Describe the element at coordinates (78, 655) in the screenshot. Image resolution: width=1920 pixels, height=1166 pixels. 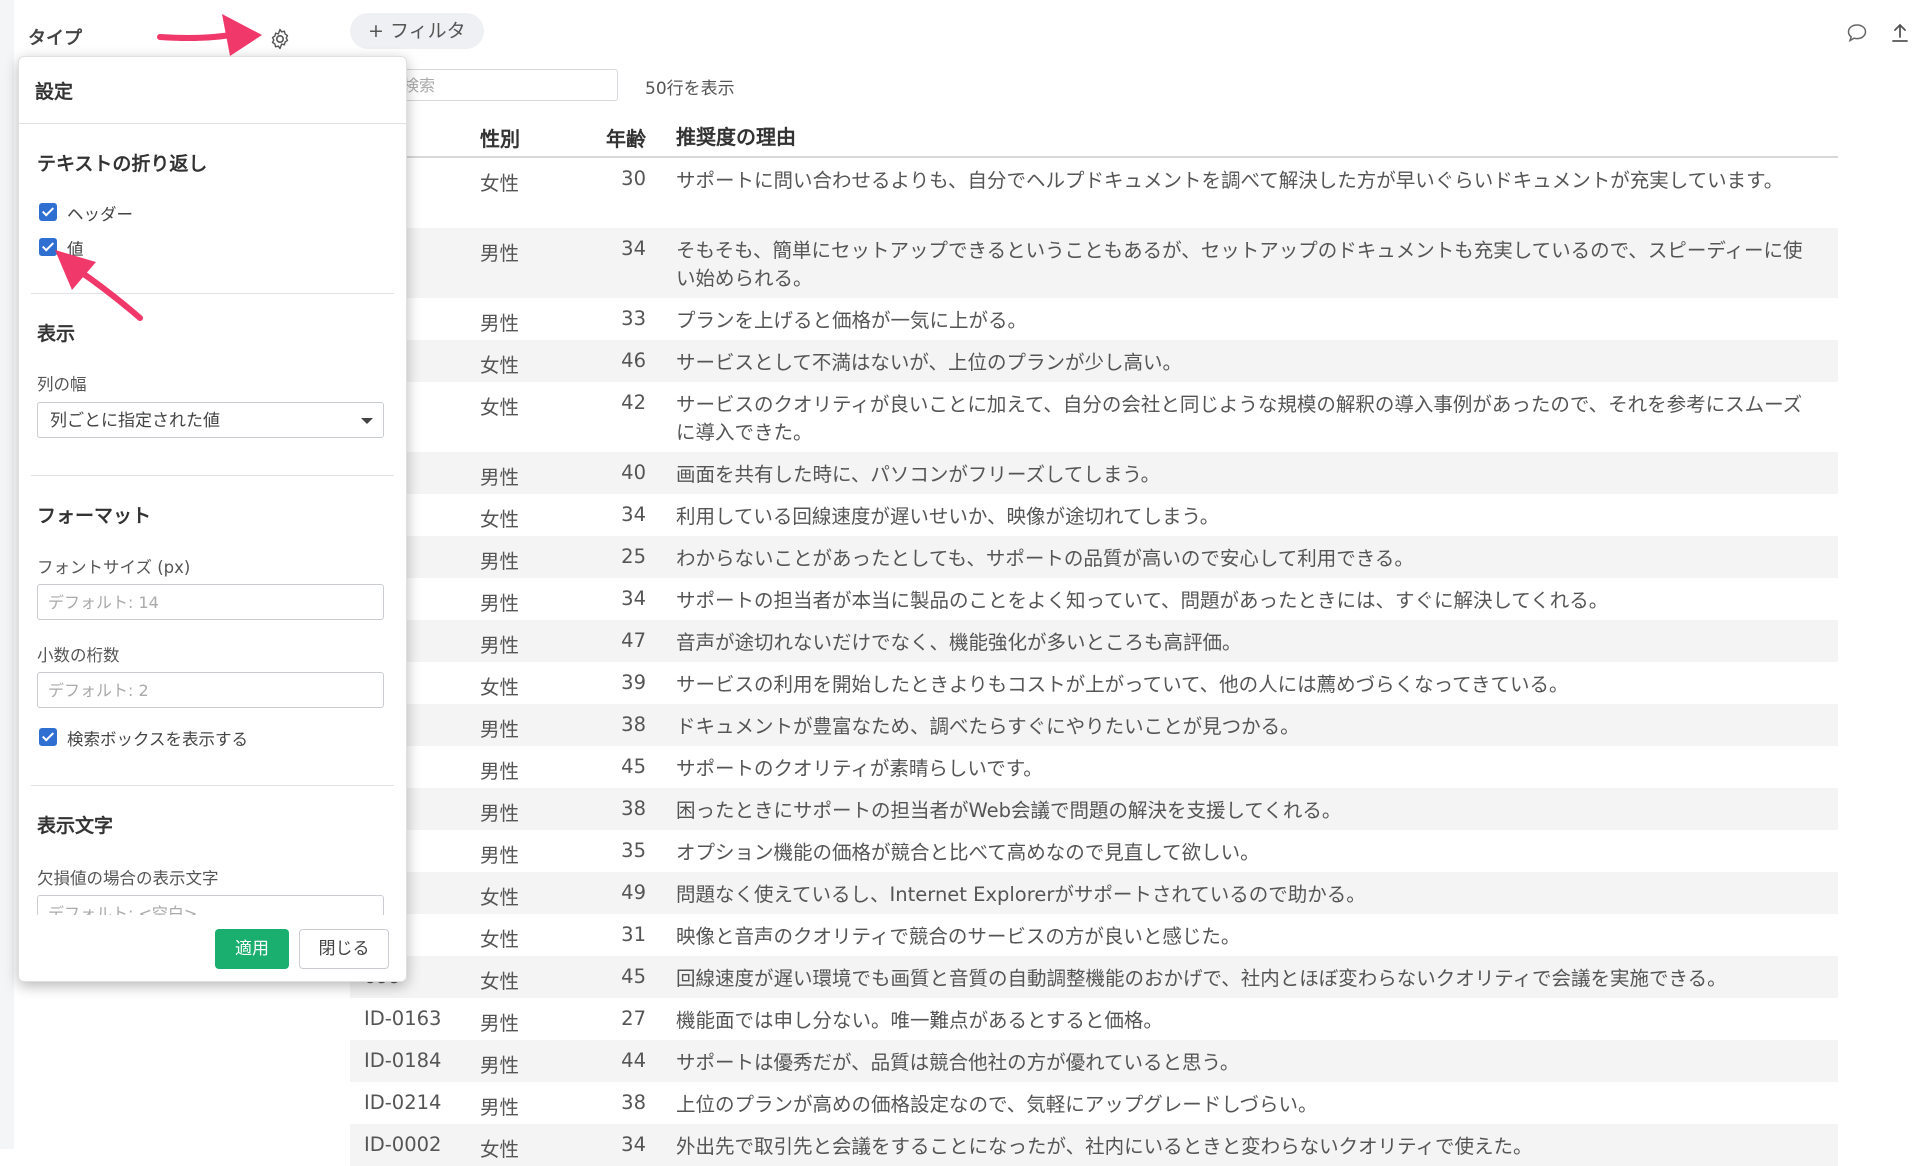
I see `decimals-label: 小数の桁数` at that location.